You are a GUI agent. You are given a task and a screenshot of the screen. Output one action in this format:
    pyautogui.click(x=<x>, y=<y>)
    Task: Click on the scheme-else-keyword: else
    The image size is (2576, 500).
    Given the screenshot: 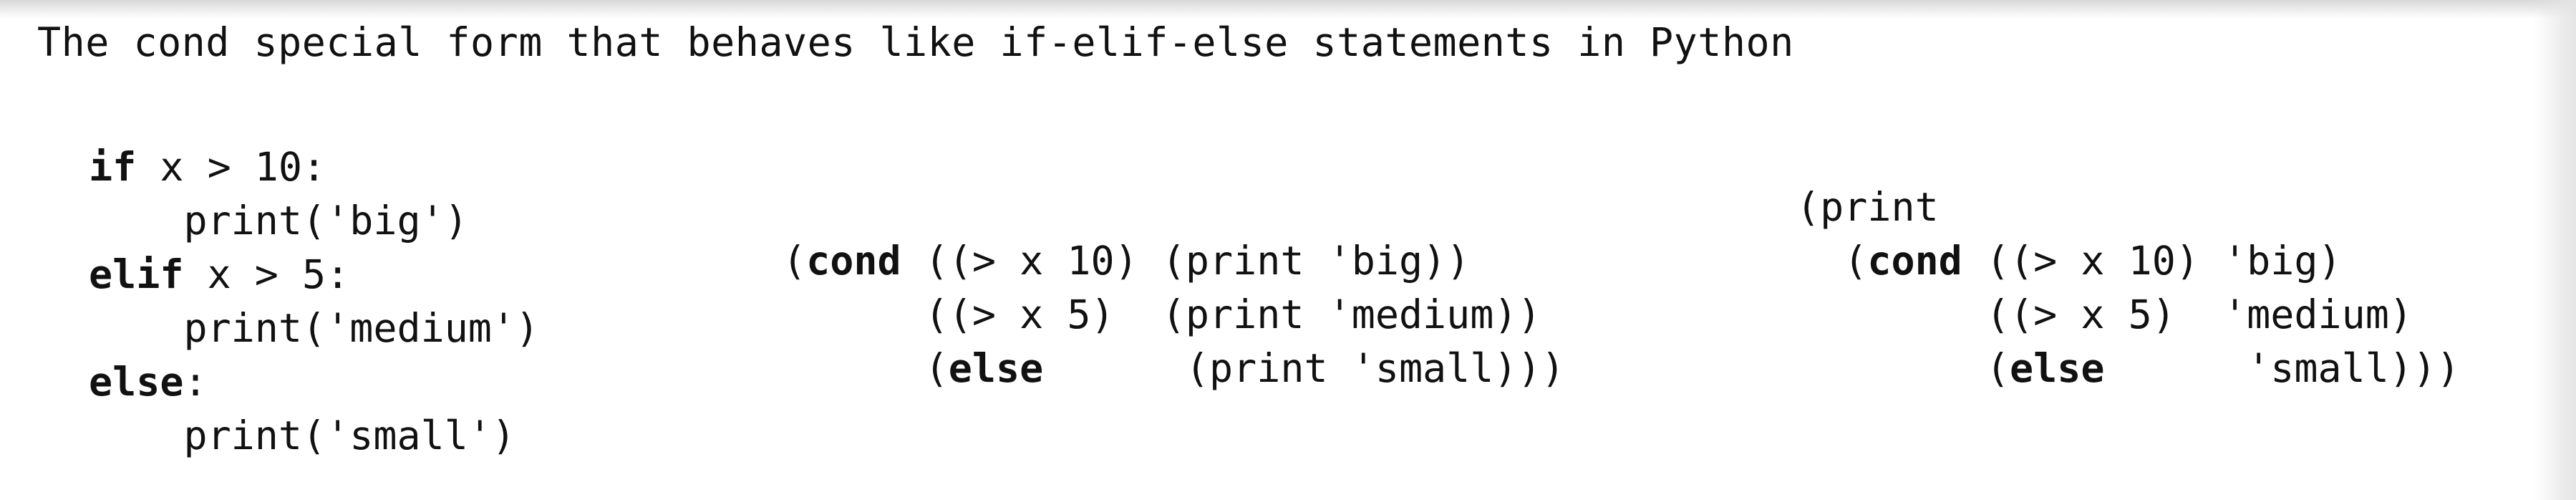 What is the action you would take?
    pyautogui.click(x=996, y=368)
    